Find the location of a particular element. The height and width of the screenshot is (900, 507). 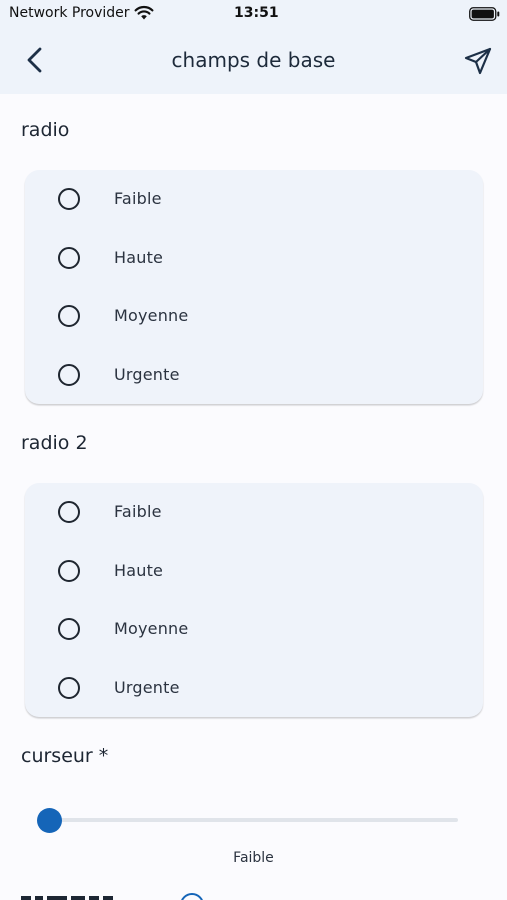

nav-bar: champs de base is located at coordinates (253, 61).